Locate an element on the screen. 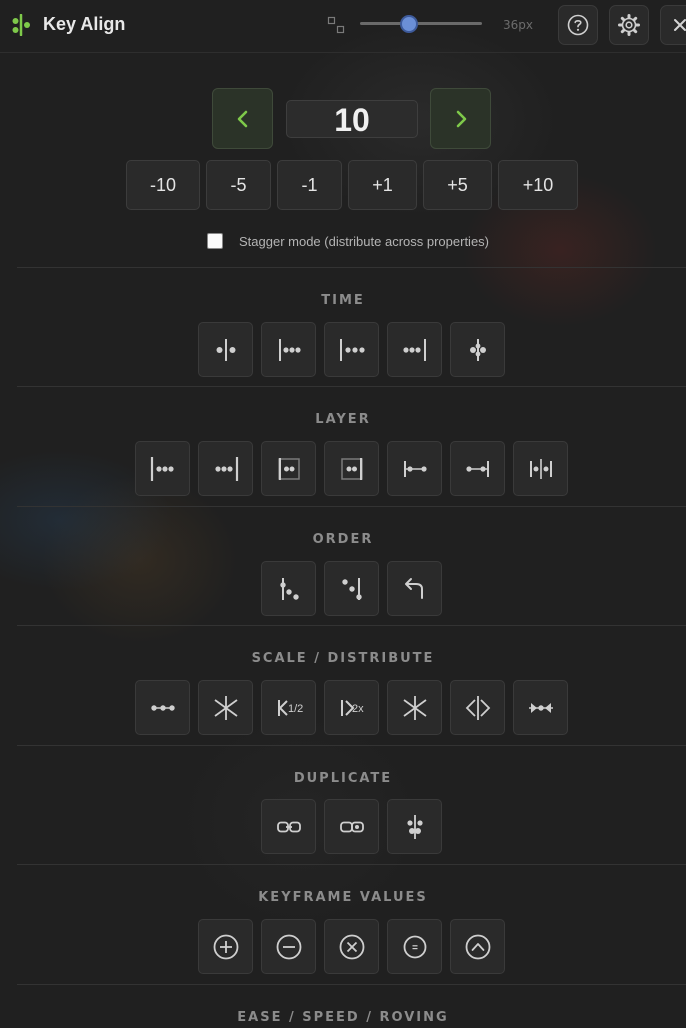 This screenshot has height=1028, width=686. help-button is located at coordinates (578, 25).